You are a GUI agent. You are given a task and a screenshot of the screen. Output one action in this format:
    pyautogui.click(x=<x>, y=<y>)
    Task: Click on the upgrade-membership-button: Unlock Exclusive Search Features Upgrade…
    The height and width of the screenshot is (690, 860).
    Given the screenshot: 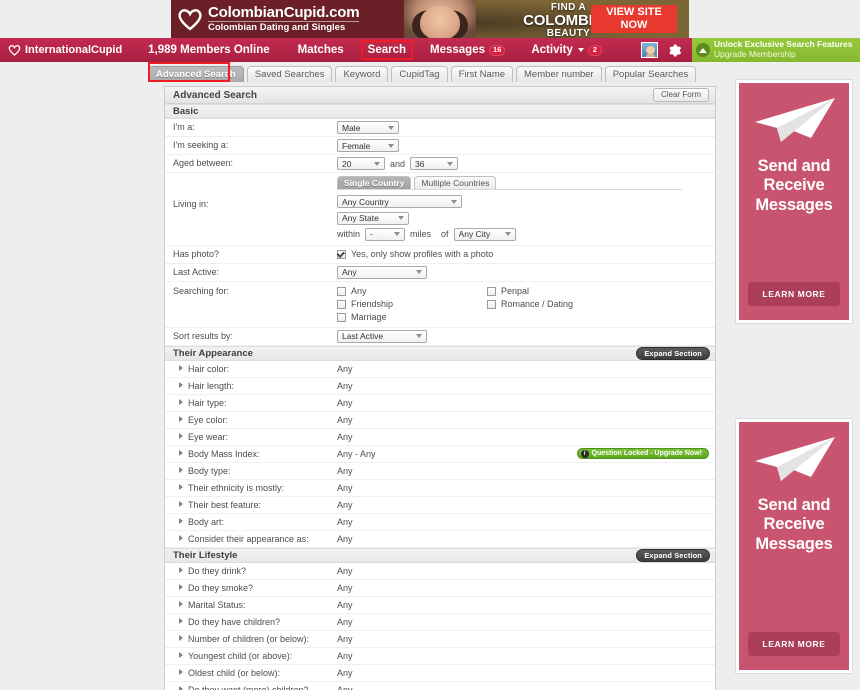 What is the action you would take?
    pyautogui.click(x=776, y=50)
    